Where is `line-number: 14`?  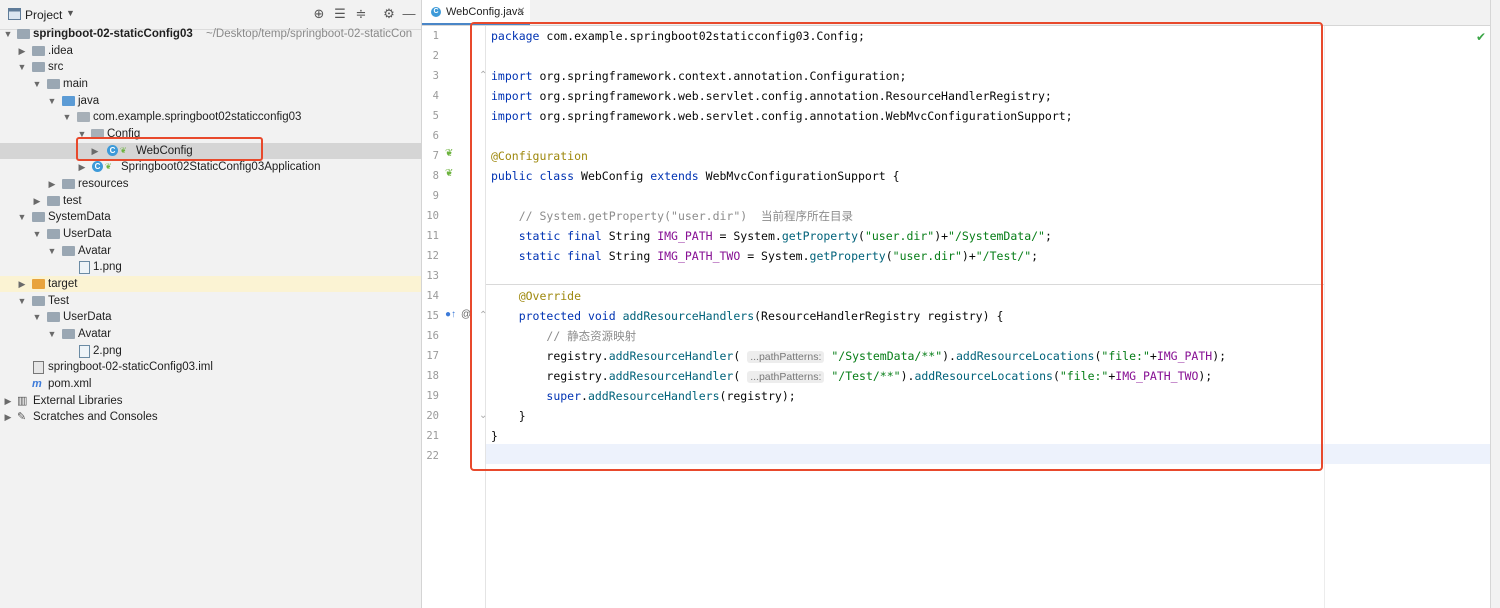
line-number: 14 is located at coordinates (432, 296).